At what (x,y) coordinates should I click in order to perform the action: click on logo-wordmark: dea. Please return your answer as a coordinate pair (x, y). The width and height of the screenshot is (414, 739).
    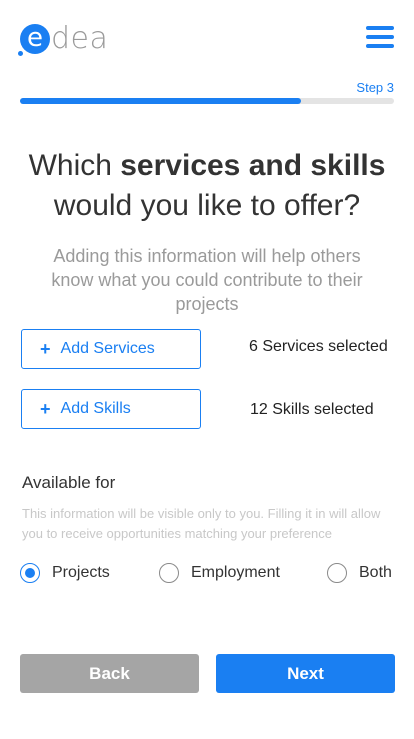
    Looking at the image, I should click on (80, 38).